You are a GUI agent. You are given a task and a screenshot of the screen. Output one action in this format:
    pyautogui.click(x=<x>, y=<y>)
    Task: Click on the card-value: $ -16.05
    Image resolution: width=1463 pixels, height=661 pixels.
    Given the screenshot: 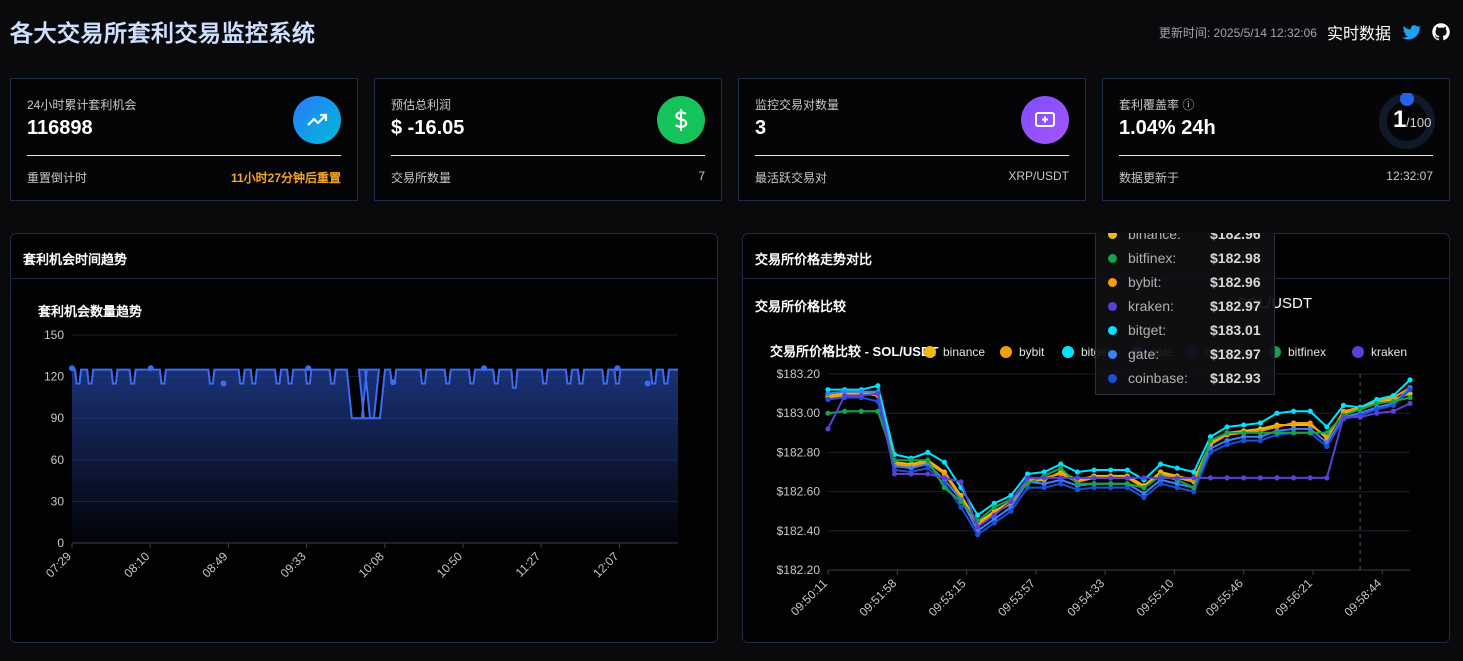 What is the action you would take?
    pyautogui.click(x=428, y=128)
    